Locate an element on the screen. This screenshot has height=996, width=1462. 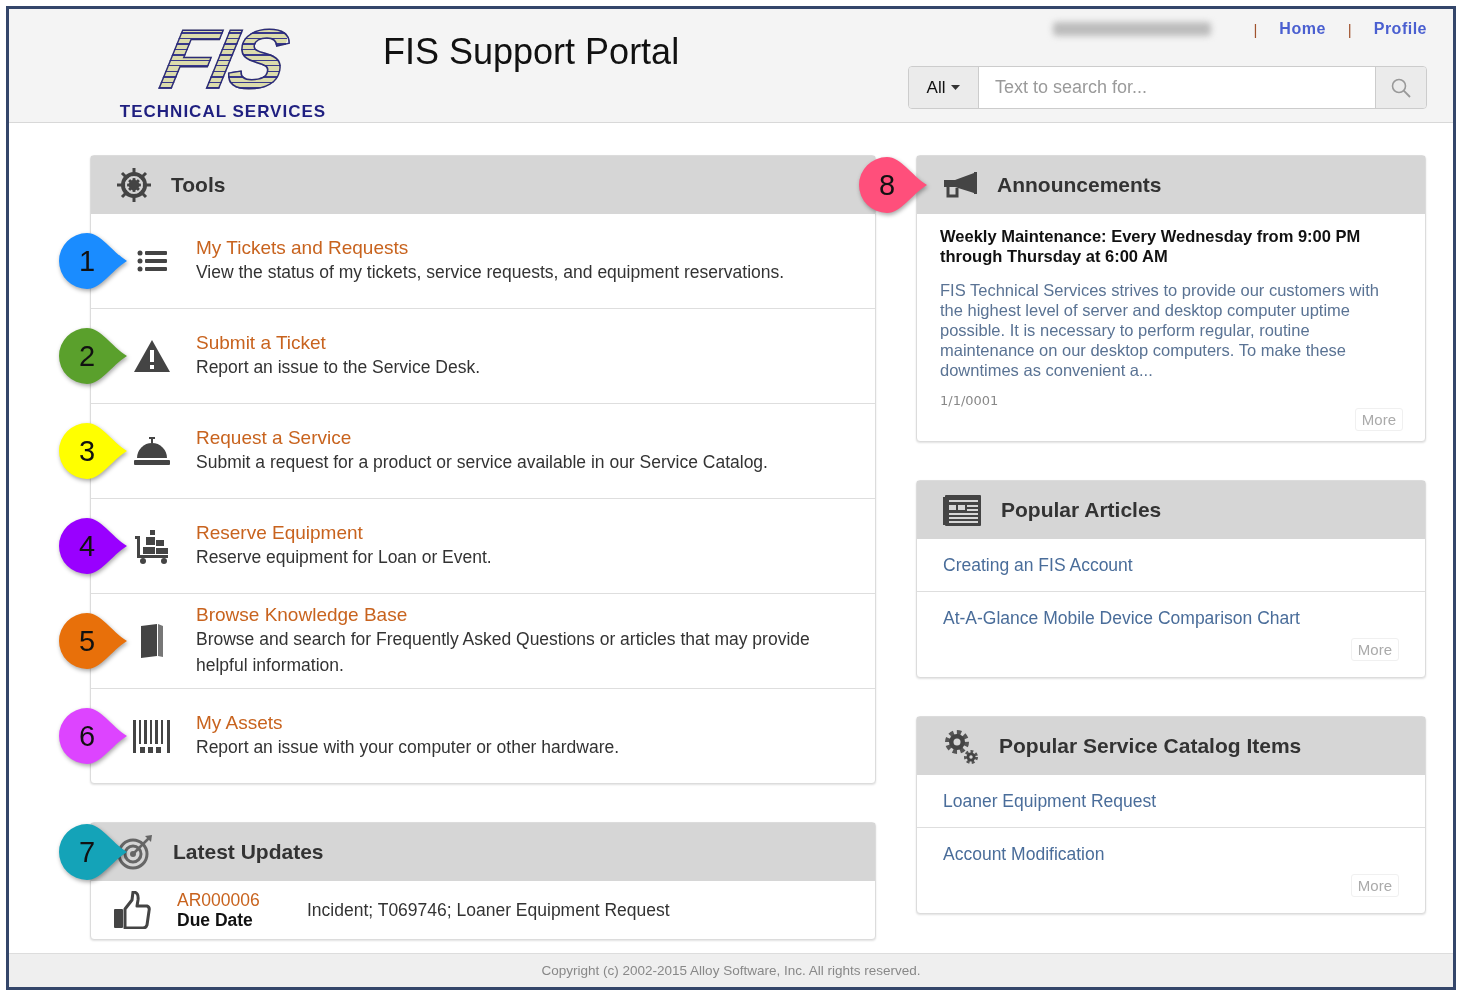
card-title: Popular Articles is located at coordinates (1081, 510).